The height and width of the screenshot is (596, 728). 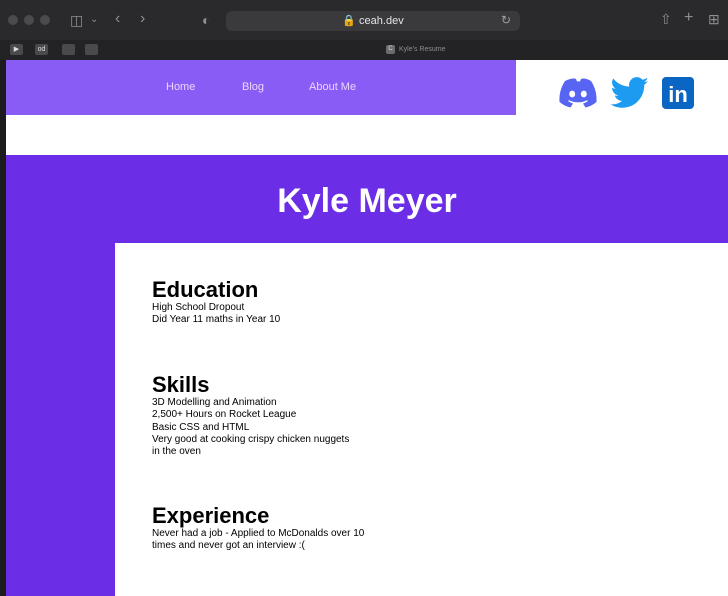 I want to click on forward-icon: ›, so click(x=142, y=19).